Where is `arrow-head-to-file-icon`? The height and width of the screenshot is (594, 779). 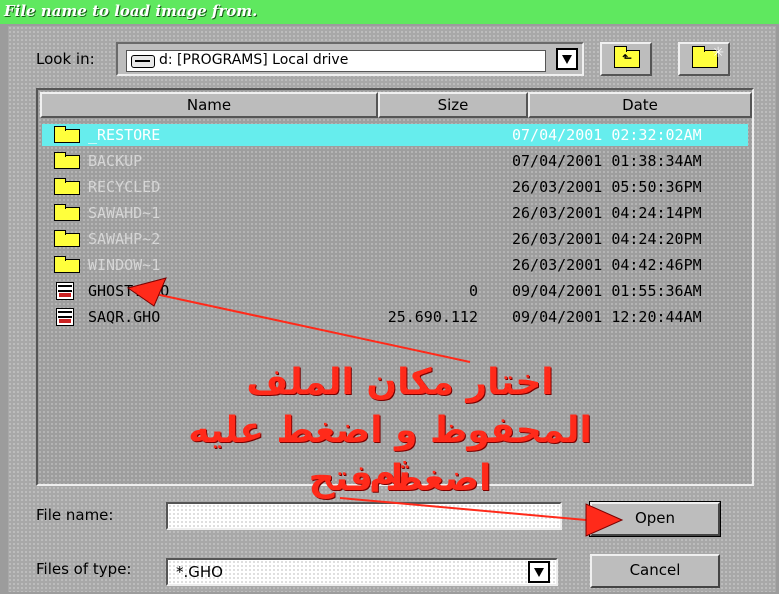 arrow-head-to-file-icon is located at coordinates (146, 292).